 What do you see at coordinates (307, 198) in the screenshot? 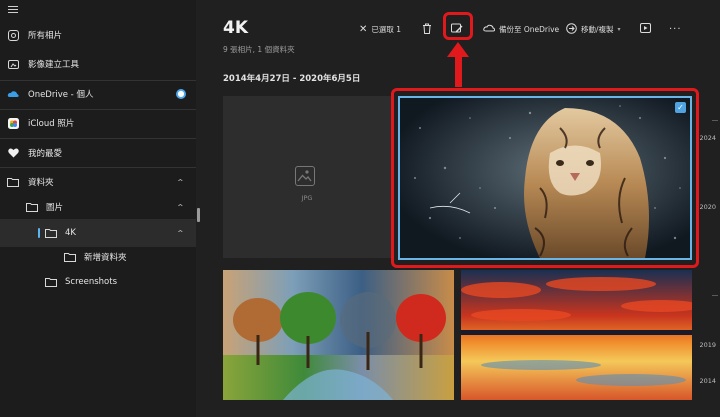
I see `file-type-label: JPG` at bounding box center [307, 198].